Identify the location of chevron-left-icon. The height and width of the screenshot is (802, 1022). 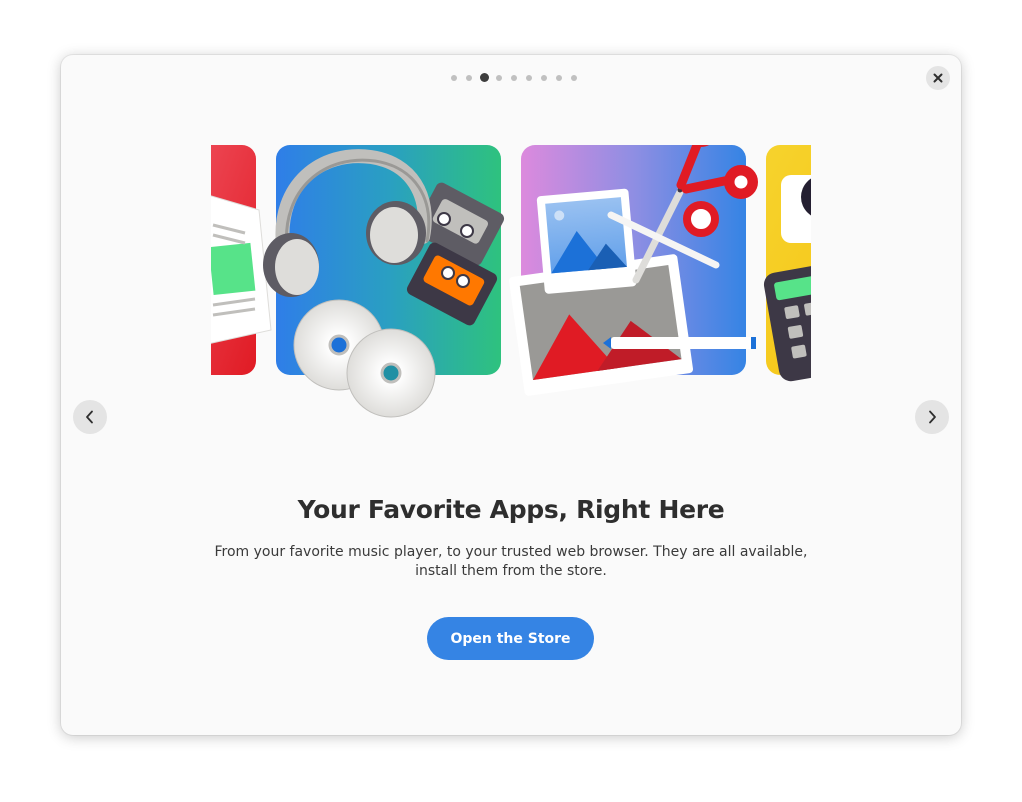
(89, 417).